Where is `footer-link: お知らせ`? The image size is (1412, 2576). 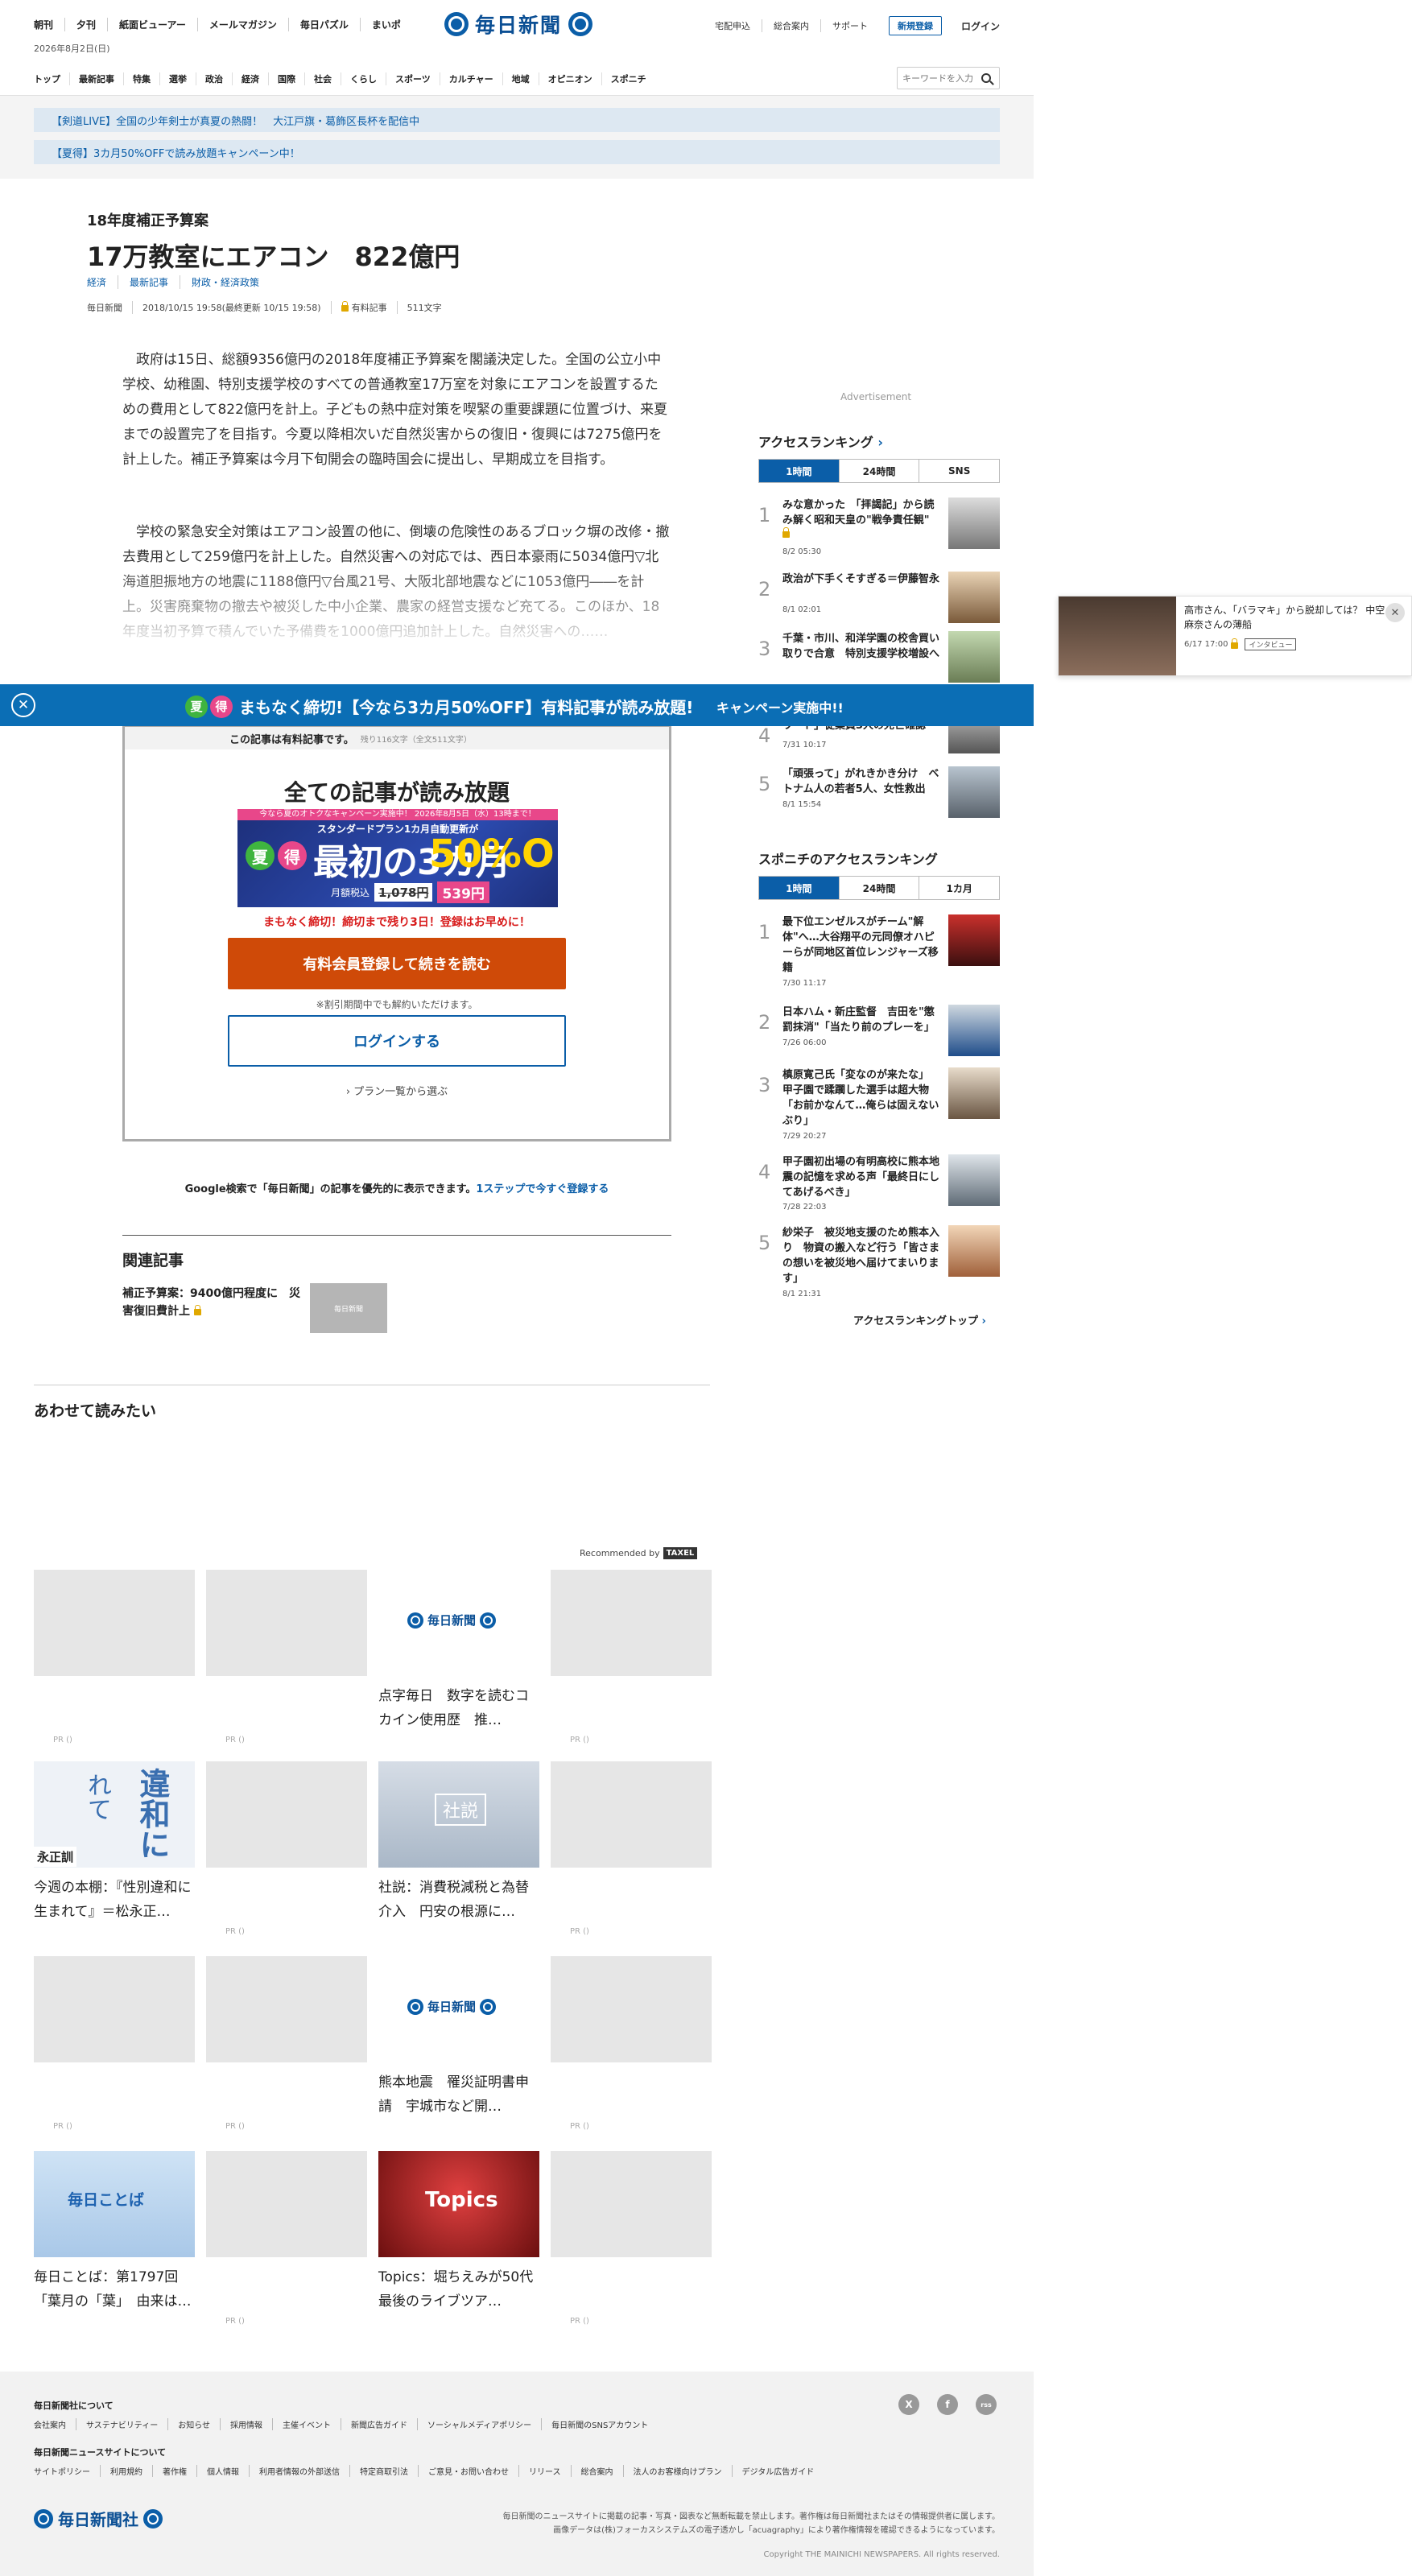
footer-link: お知らせ is located at coordinates (194, 2424).